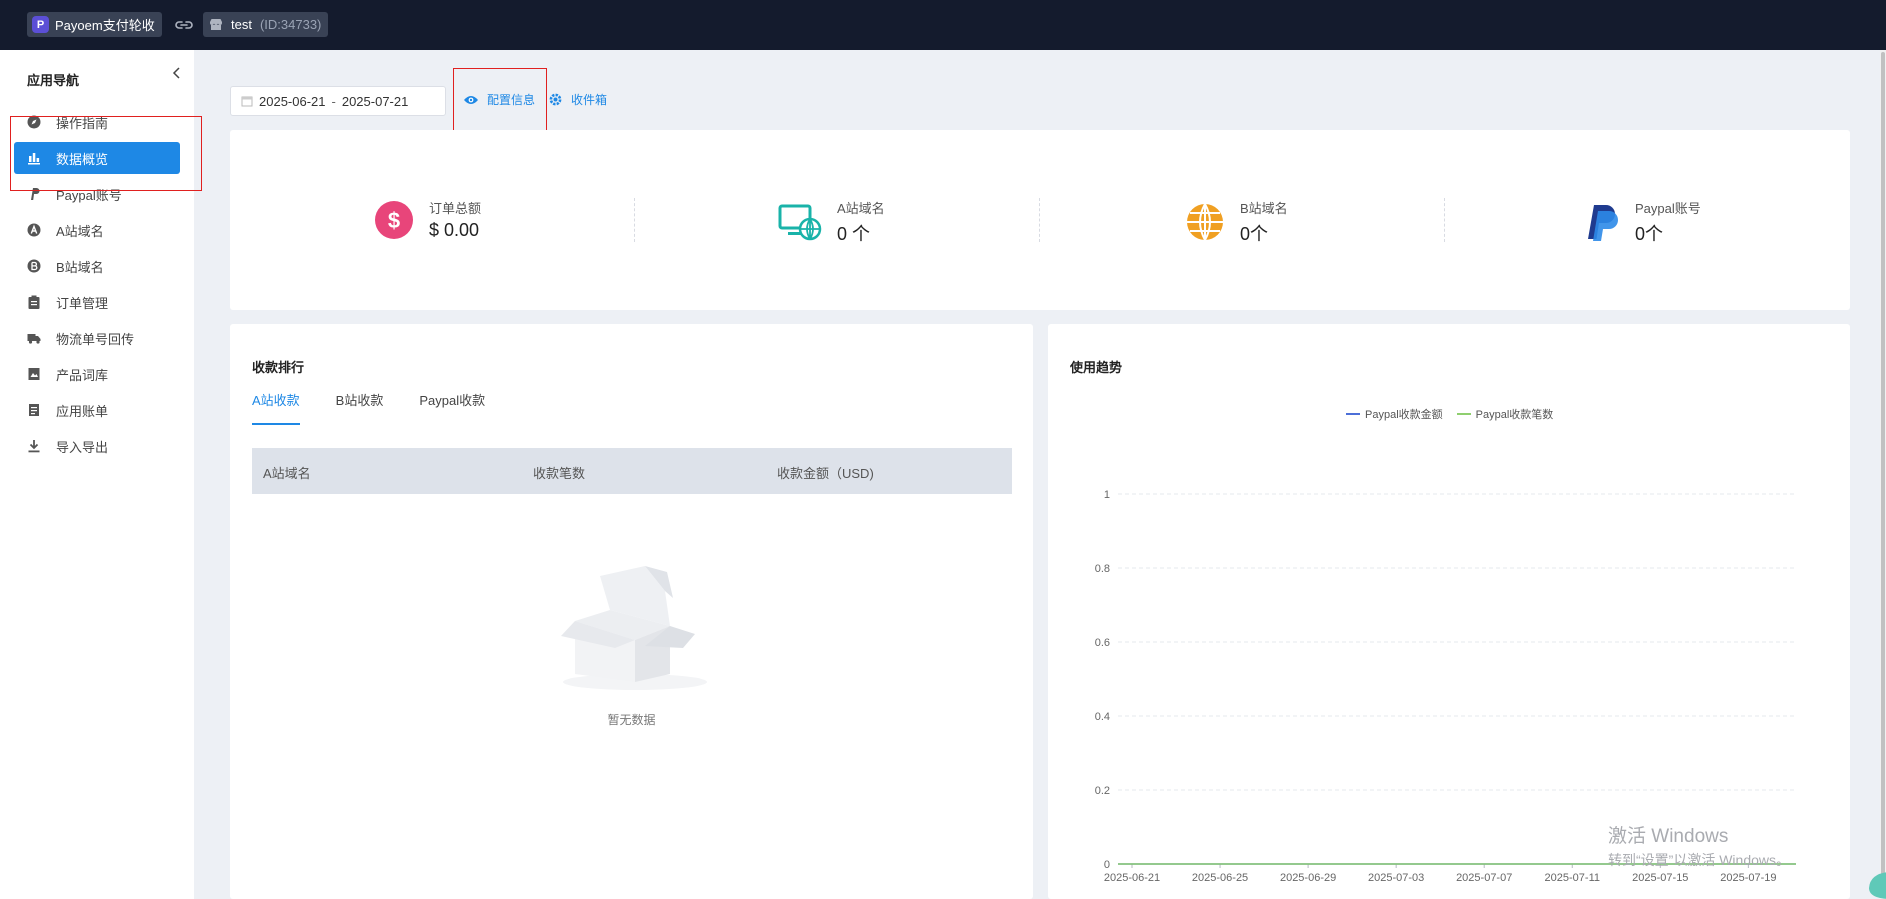 Image resolution: width=1886 pixels, height=899 pixels. What do you see at coordinates (1102, 643) in the screenshot?
I see `y-tick-label: 0.6` at bounding box center [1102, 643].